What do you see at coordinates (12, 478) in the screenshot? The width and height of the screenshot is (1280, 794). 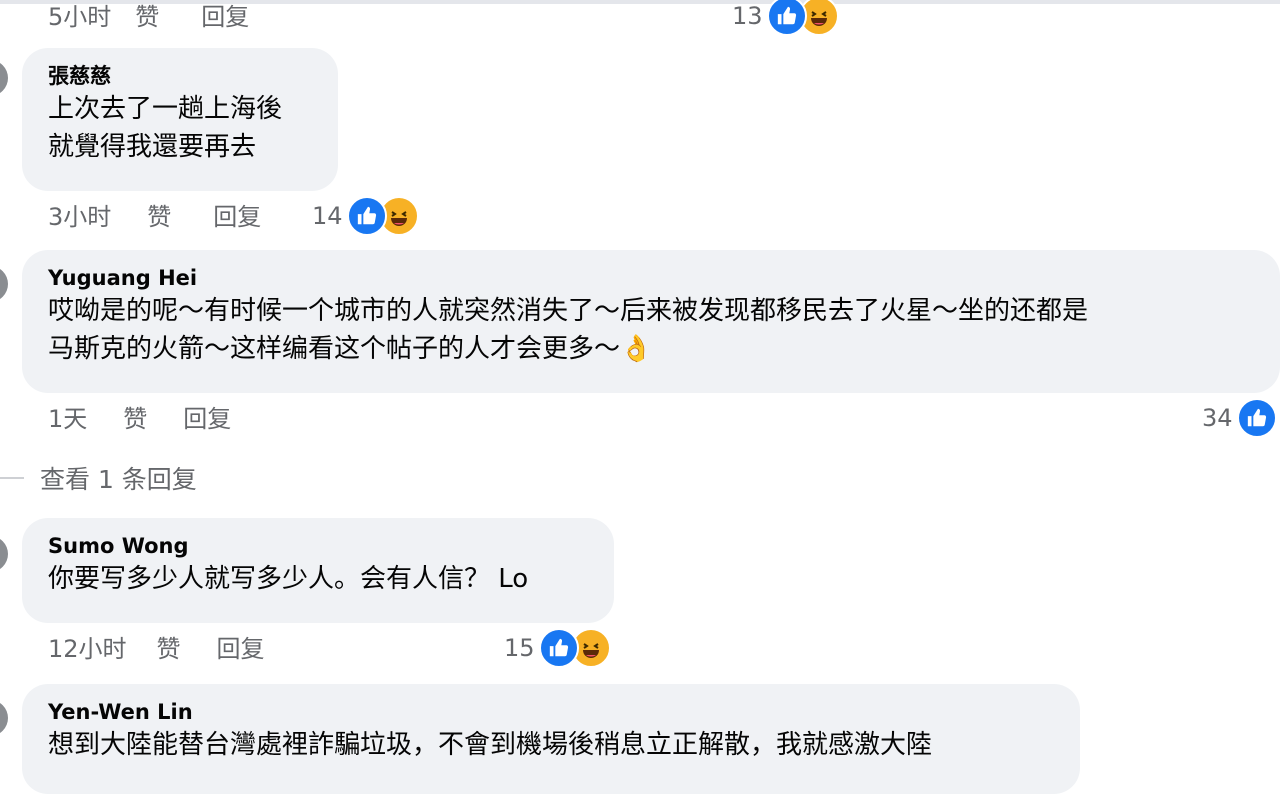 I see `reply-thread-line` at bounding box center [12, 478].